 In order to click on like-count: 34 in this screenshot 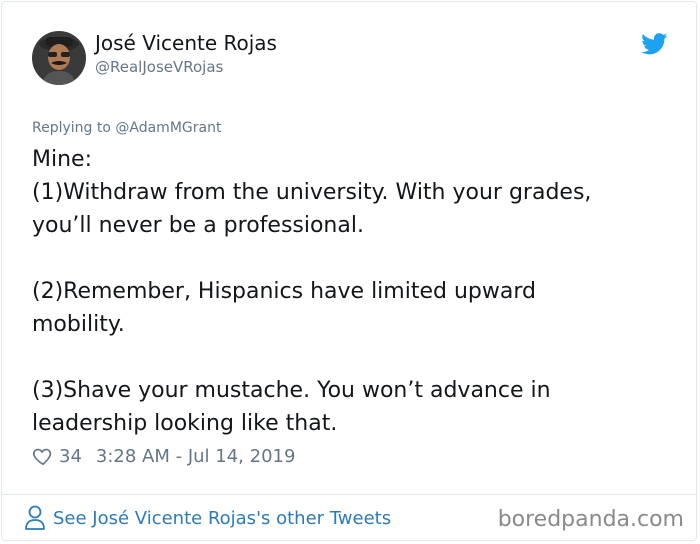, I will do `click(70, 456)`.